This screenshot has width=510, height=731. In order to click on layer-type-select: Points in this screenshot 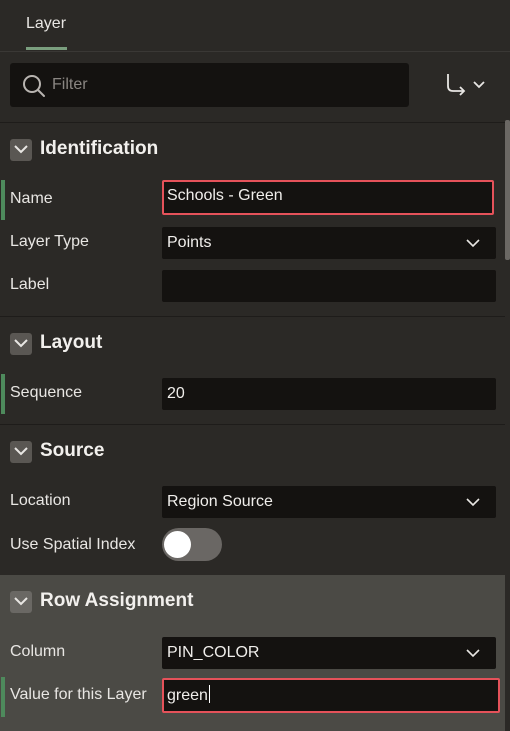, I will do `click(329, 243)`.